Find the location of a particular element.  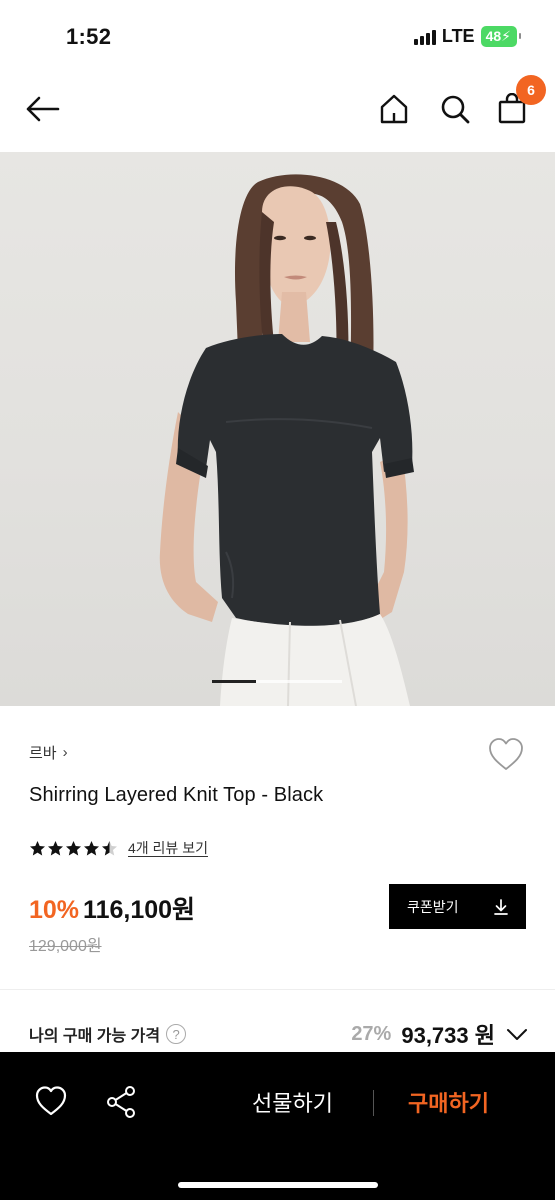

rating-row: 4개 리뷰 보기 is located at coordinates (118, 848).